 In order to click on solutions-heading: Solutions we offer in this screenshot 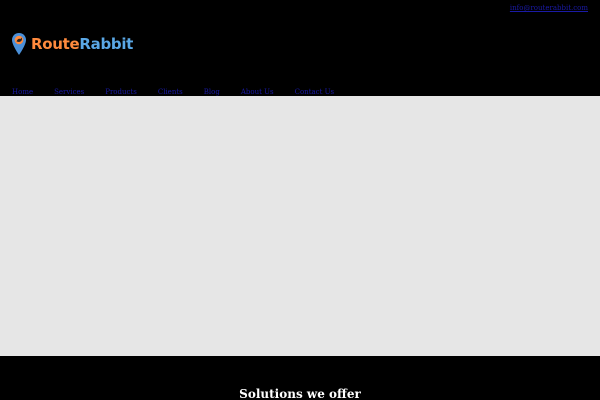, I will do `click(300, 393)`.